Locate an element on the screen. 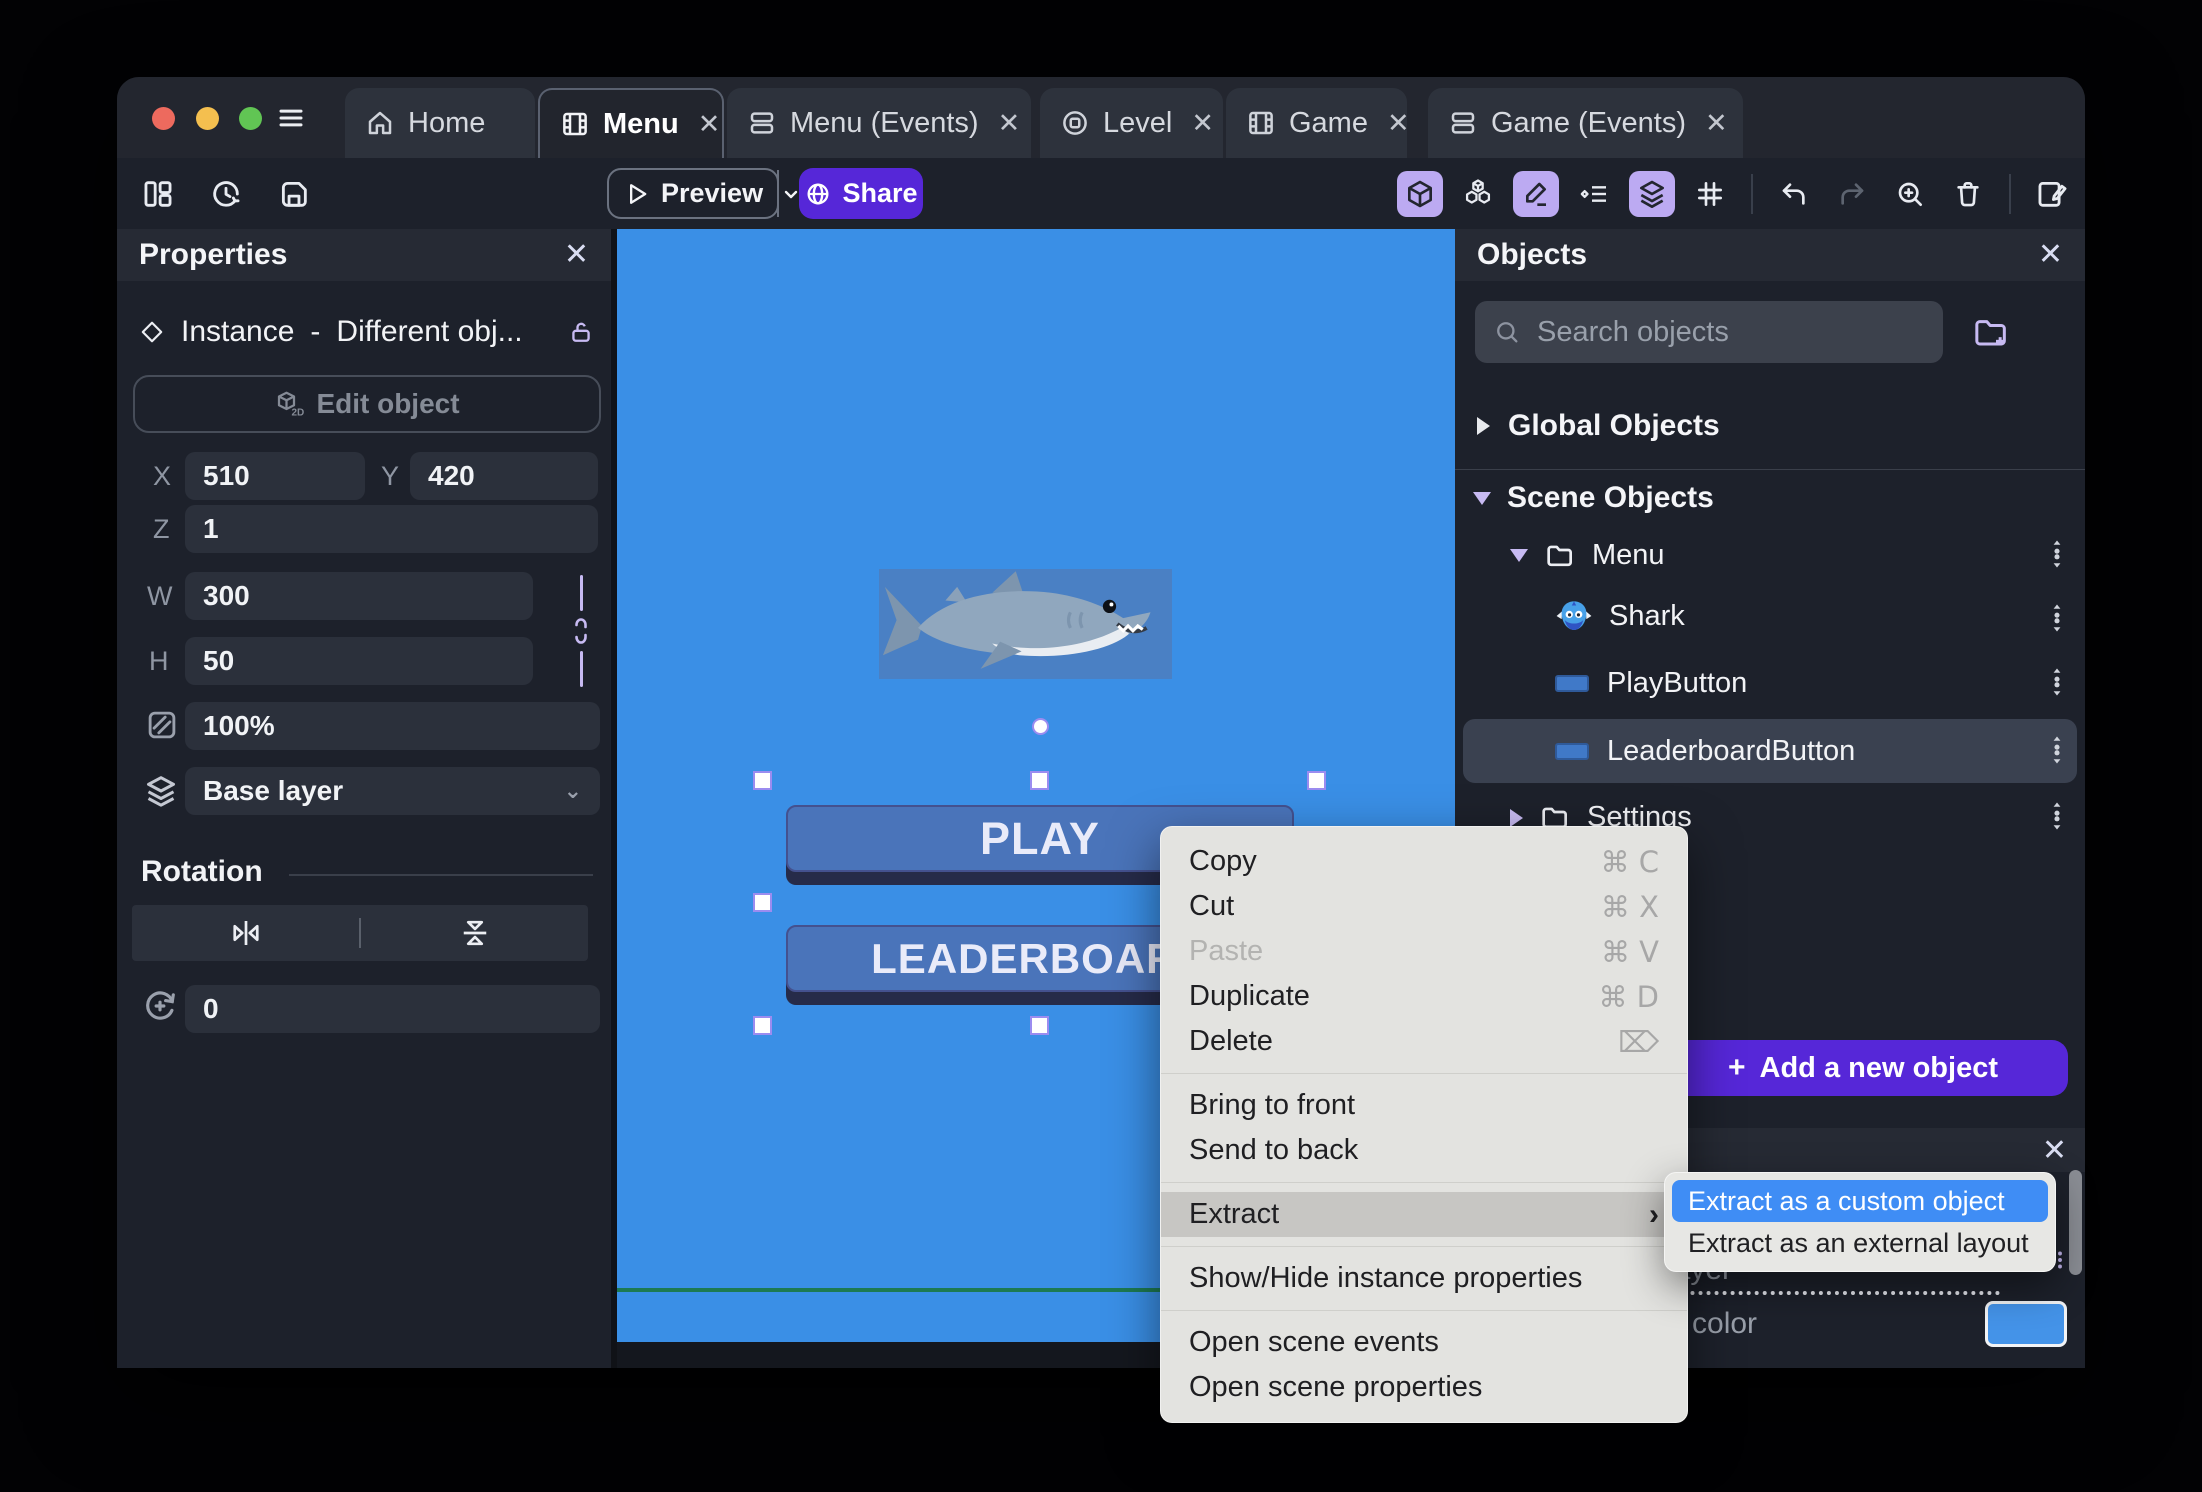 This screenshot has height=1492, width=2202. menu-item-delete: Delete ⌦ is located at coordinates (1424, 1041).